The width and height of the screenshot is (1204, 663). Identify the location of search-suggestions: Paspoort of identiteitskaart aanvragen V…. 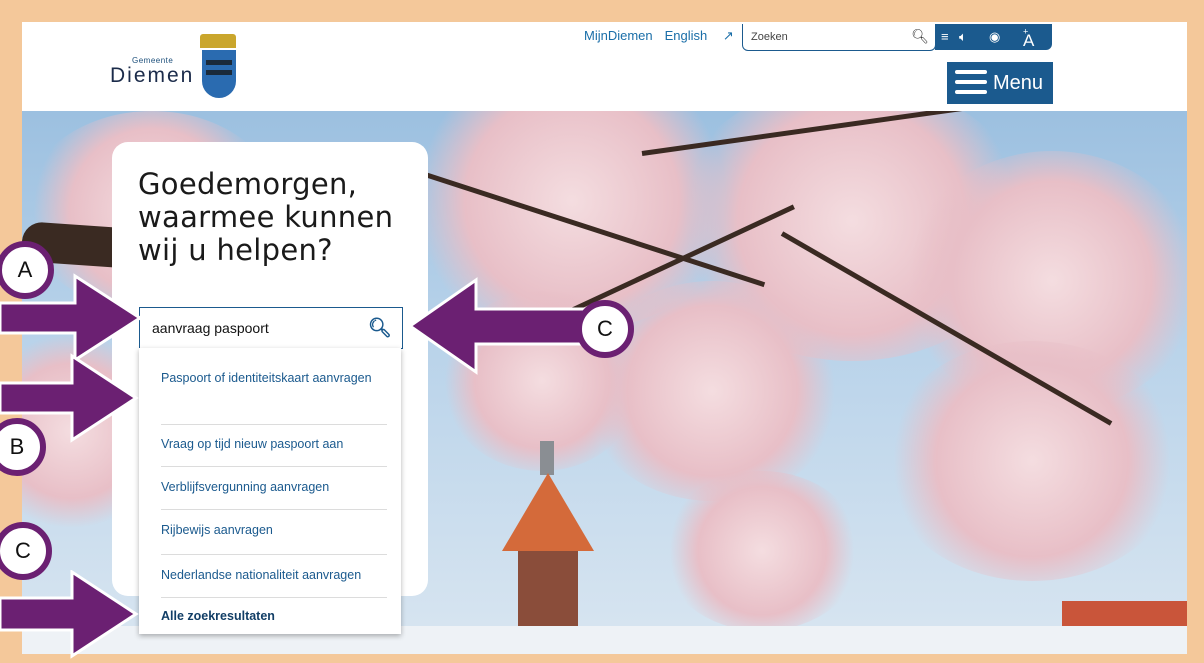
(270, 491).